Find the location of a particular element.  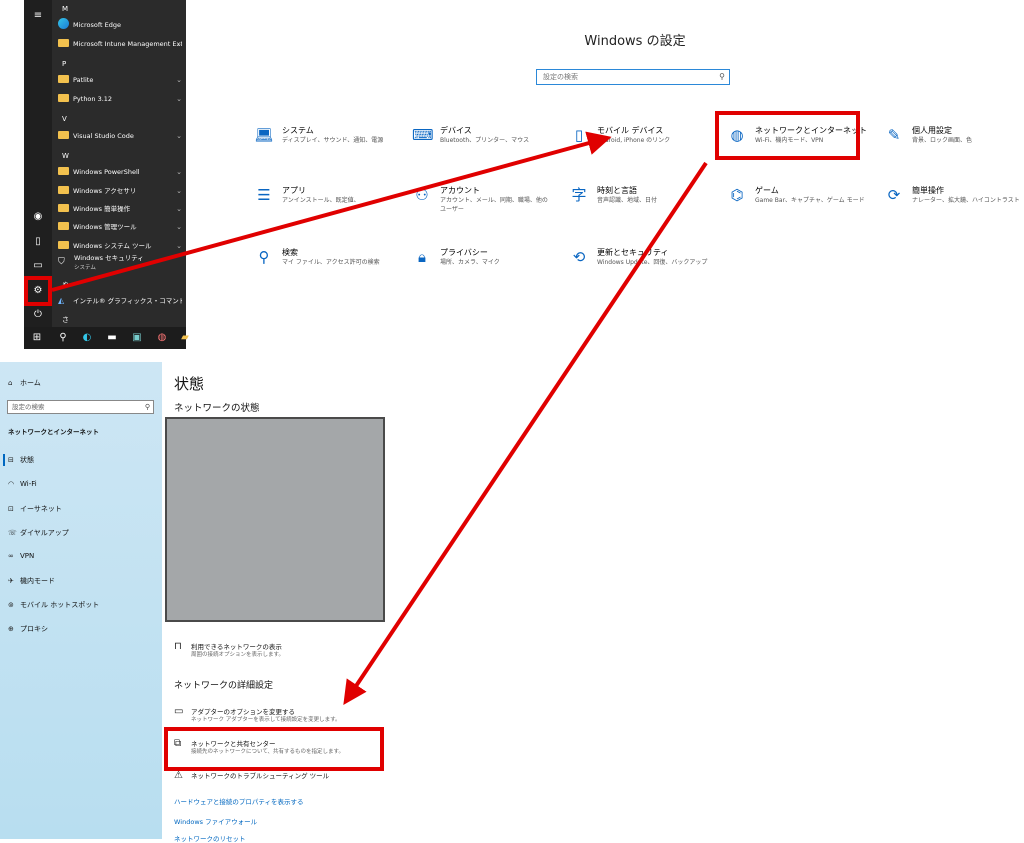

tile-system: 💻︎ システム ディスプレイ、サウンド、通知、電源 is located at coordinates (324, 145).